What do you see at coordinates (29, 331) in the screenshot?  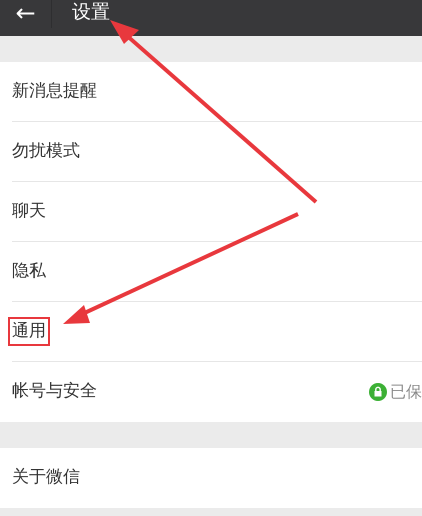 I see `item-label: 通用` at bounding box center [29, 331].